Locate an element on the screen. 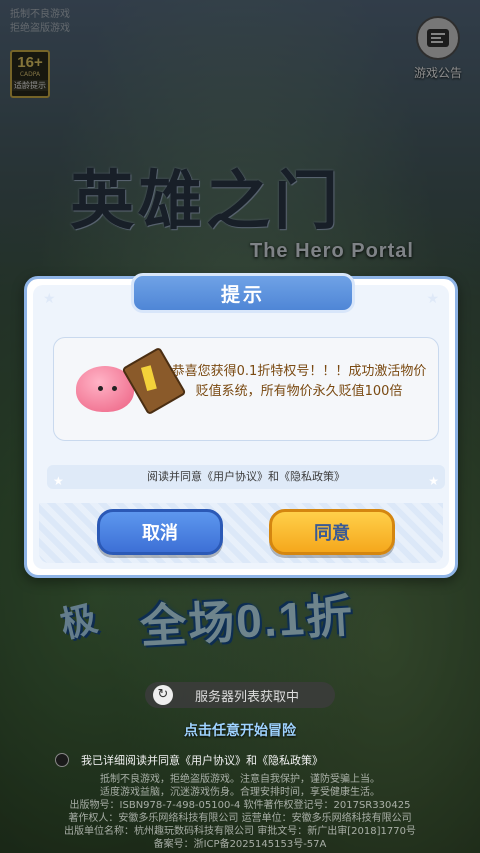 The image size is (480, 853). dialog-message: 恭喜您获得0.1折特权号！！！成功激活物价贬值系统，所有物价永久贬值100倍 is located at coordinates (299, 381).